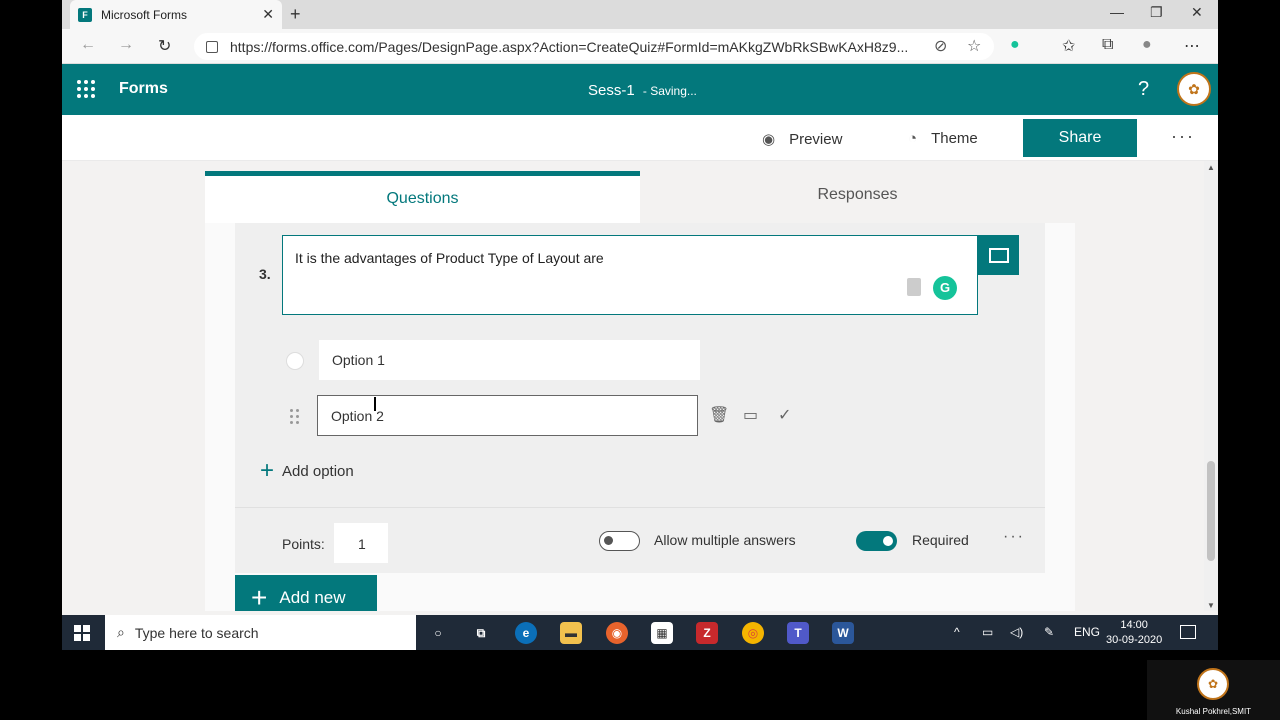 The width and height of the screenshot is (1280, 720). I want to click on app-launcher-icon, so click(86, 89).